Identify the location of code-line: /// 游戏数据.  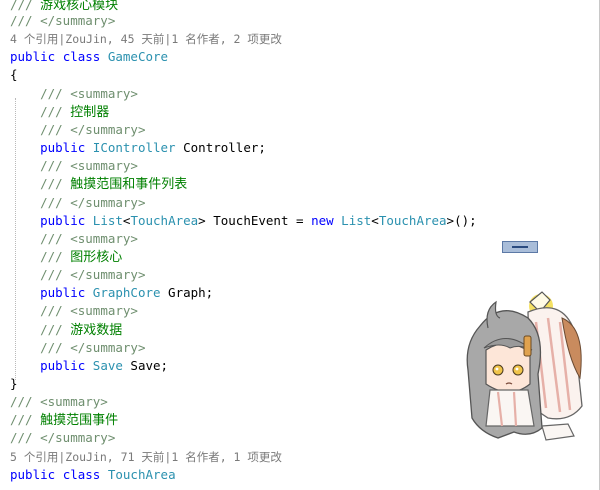
(66, 330).